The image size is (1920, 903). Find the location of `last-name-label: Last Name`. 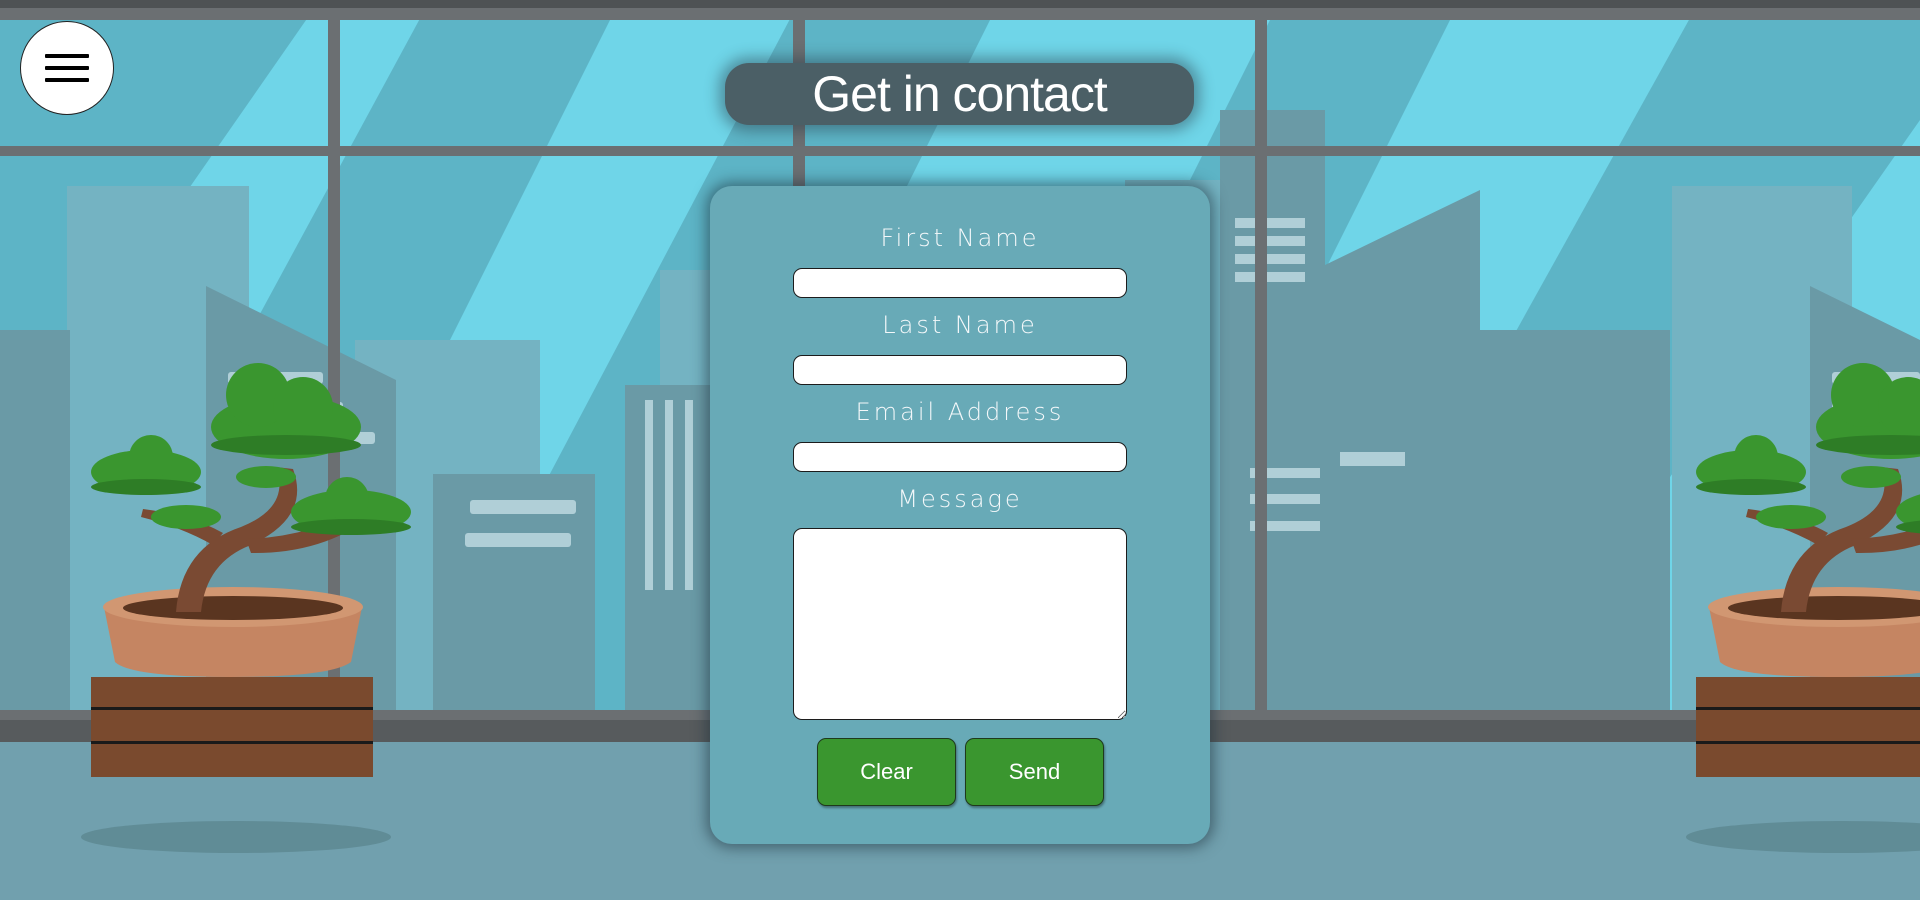

last-name-label: Last Name is located at coordinates (960, 325).